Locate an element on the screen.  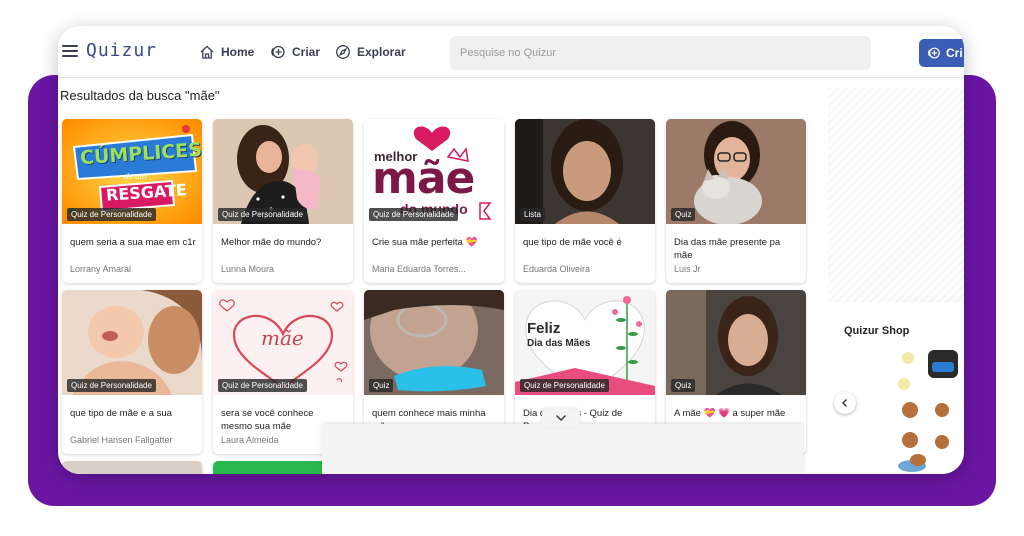
quizur-shop-panel: Quizur Shop is located at coordinates (896, 391).